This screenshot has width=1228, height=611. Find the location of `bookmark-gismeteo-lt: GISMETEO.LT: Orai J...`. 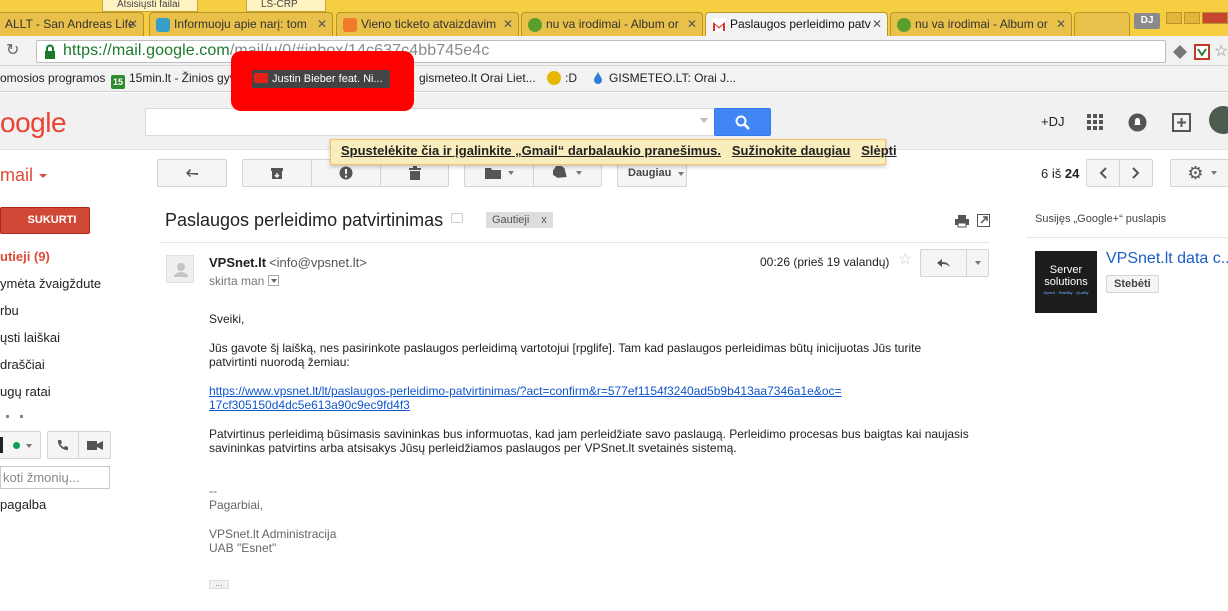

bookmark-gismeteo-lt: GISMETEO.LT: Orai J... is located at coordinates (663, 78).